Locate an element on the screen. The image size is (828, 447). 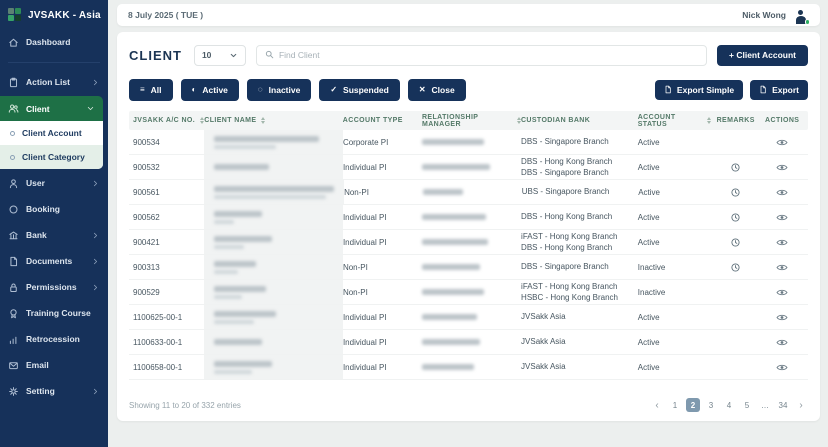
sidebar-item-user: User is located at coordinates (54, 183).